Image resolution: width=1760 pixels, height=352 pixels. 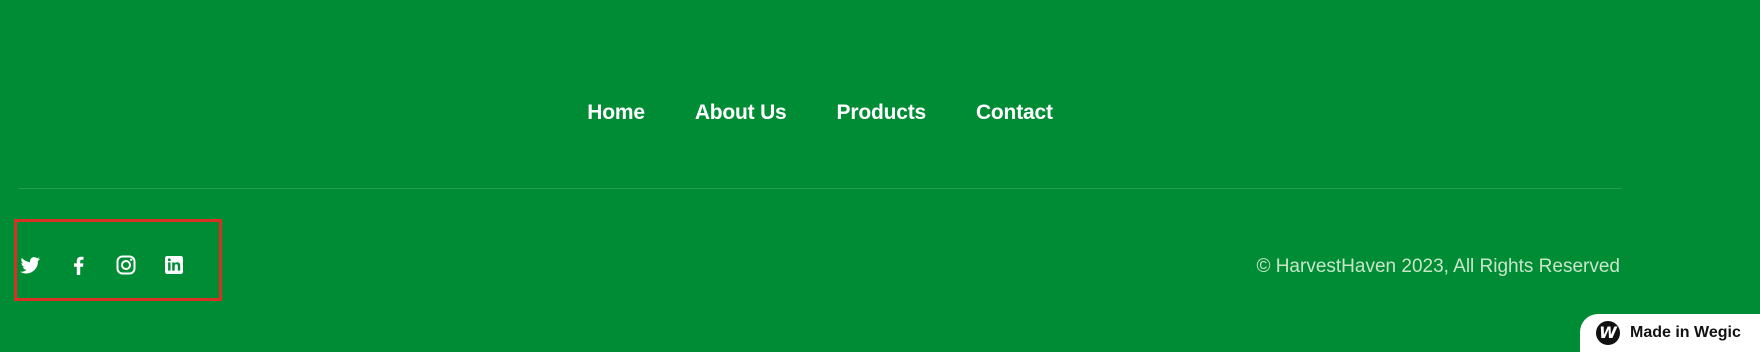 What do you see at coordinates (1438, 266) in the screenshot?
I see `copyright-text: © HarvestHaven 2023, All Rights Reserved` at bounding box center [1438, 266].